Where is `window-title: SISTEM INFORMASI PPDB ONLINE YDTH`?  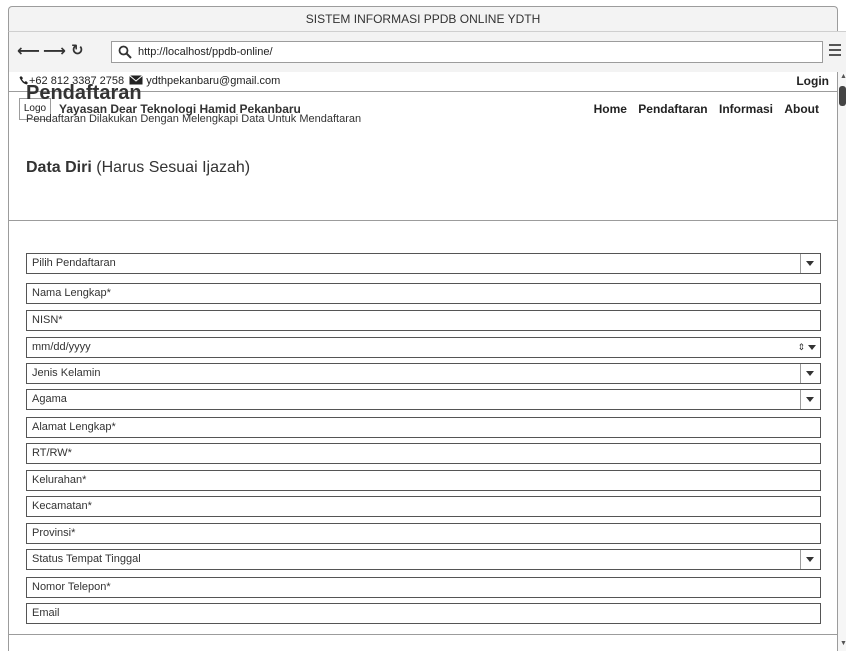 window-title: SISTEM INFORMASI PPDB ONLINE YDTH is located at coordinates (423, 19).